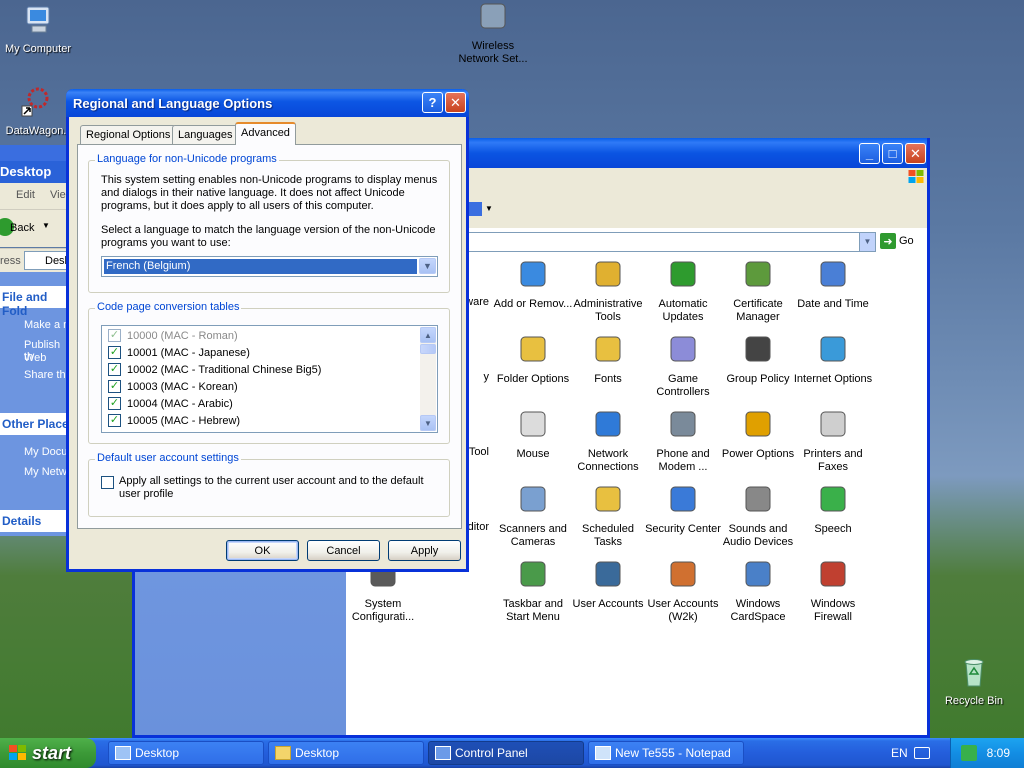 This screenshot has height=768, width=1024. I want to click on maximize-button: □, so click(892, 153).